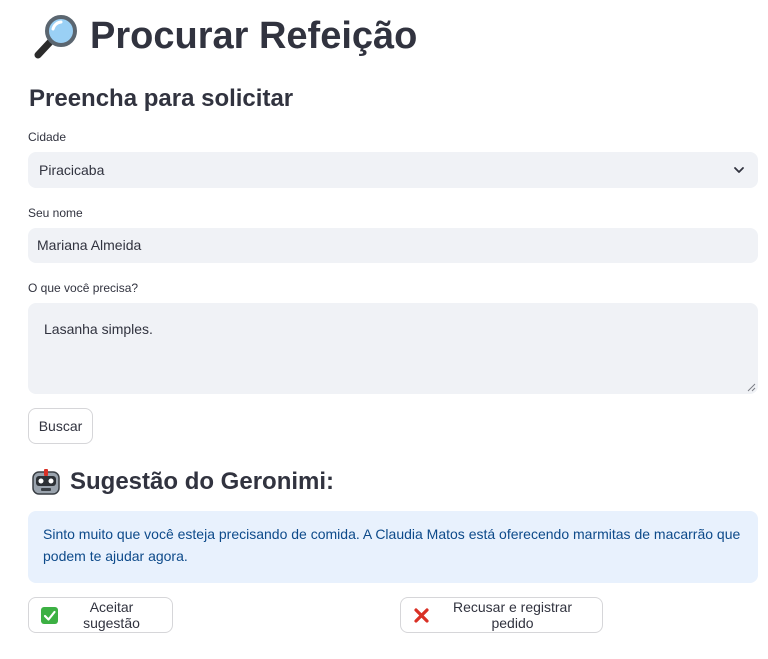 Image resolution: width=768 pixels, height=659 pixels. I want to click on reject-and-register-button: Recusar e registrar pedido, so click(501, 615).